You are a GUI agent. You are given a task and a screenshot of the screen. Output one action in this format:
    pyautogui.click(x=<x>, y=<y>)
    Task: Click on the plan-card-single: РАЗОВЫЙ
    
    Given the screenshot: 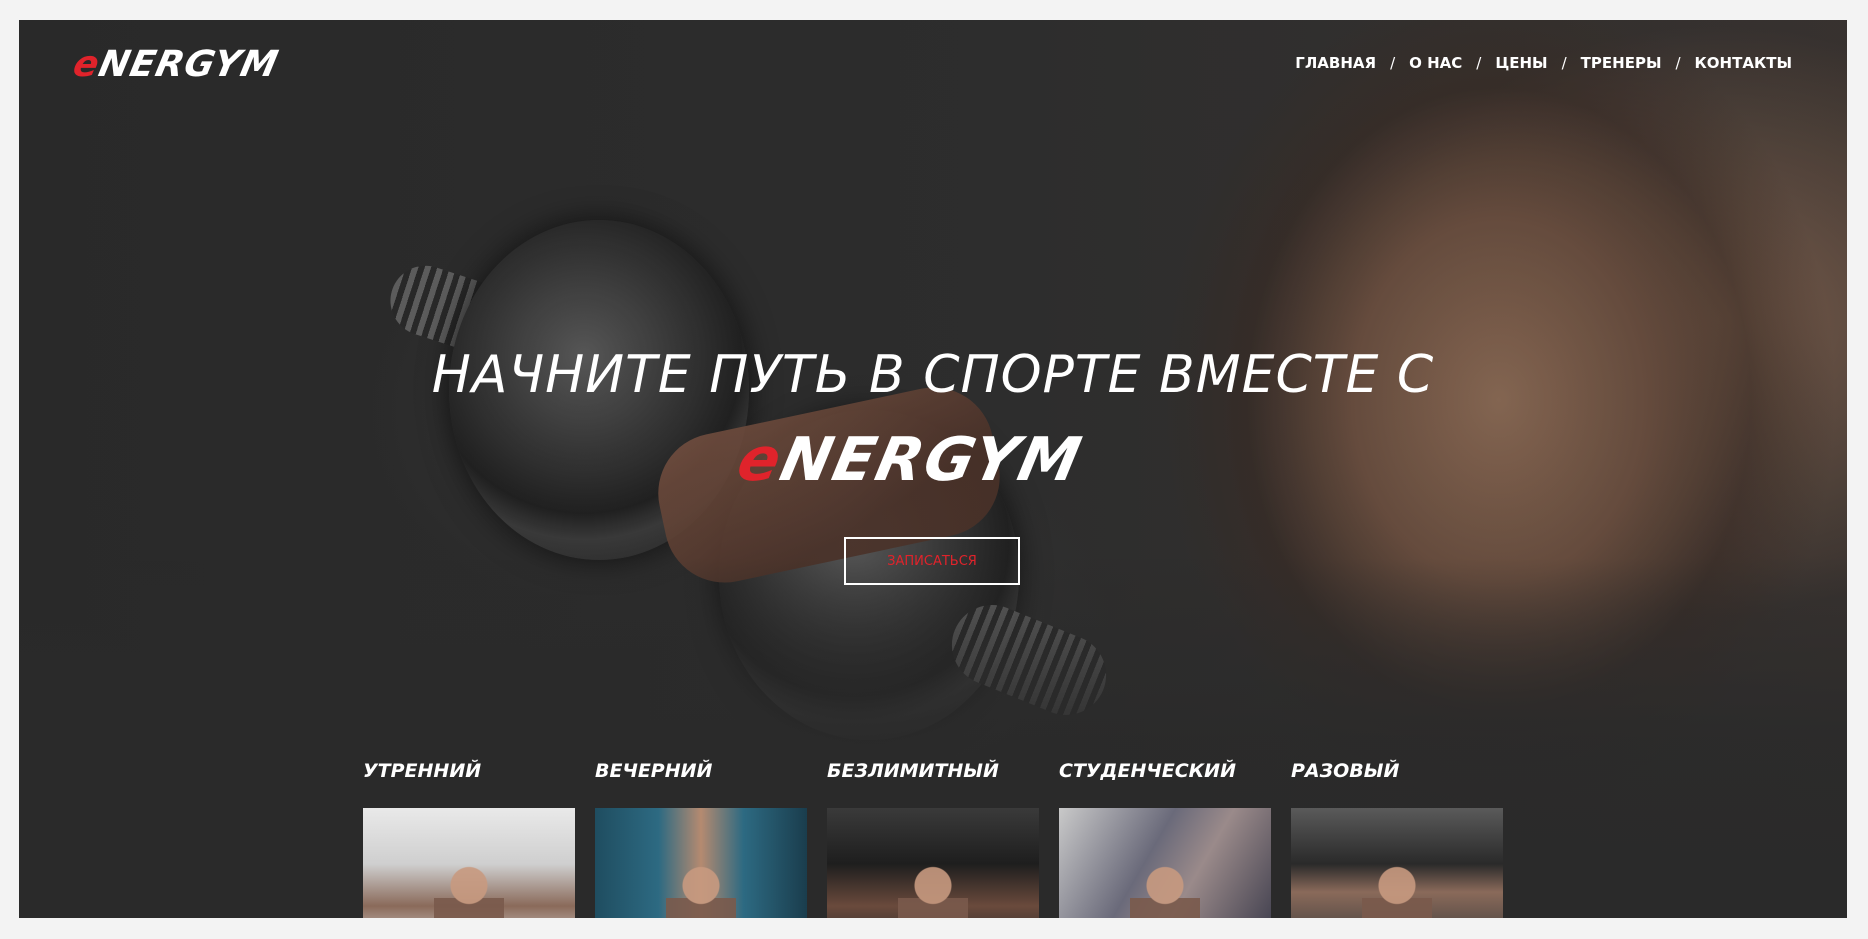 What is the action you would take?
    pyautogui.click(x=1397, y=839)
    